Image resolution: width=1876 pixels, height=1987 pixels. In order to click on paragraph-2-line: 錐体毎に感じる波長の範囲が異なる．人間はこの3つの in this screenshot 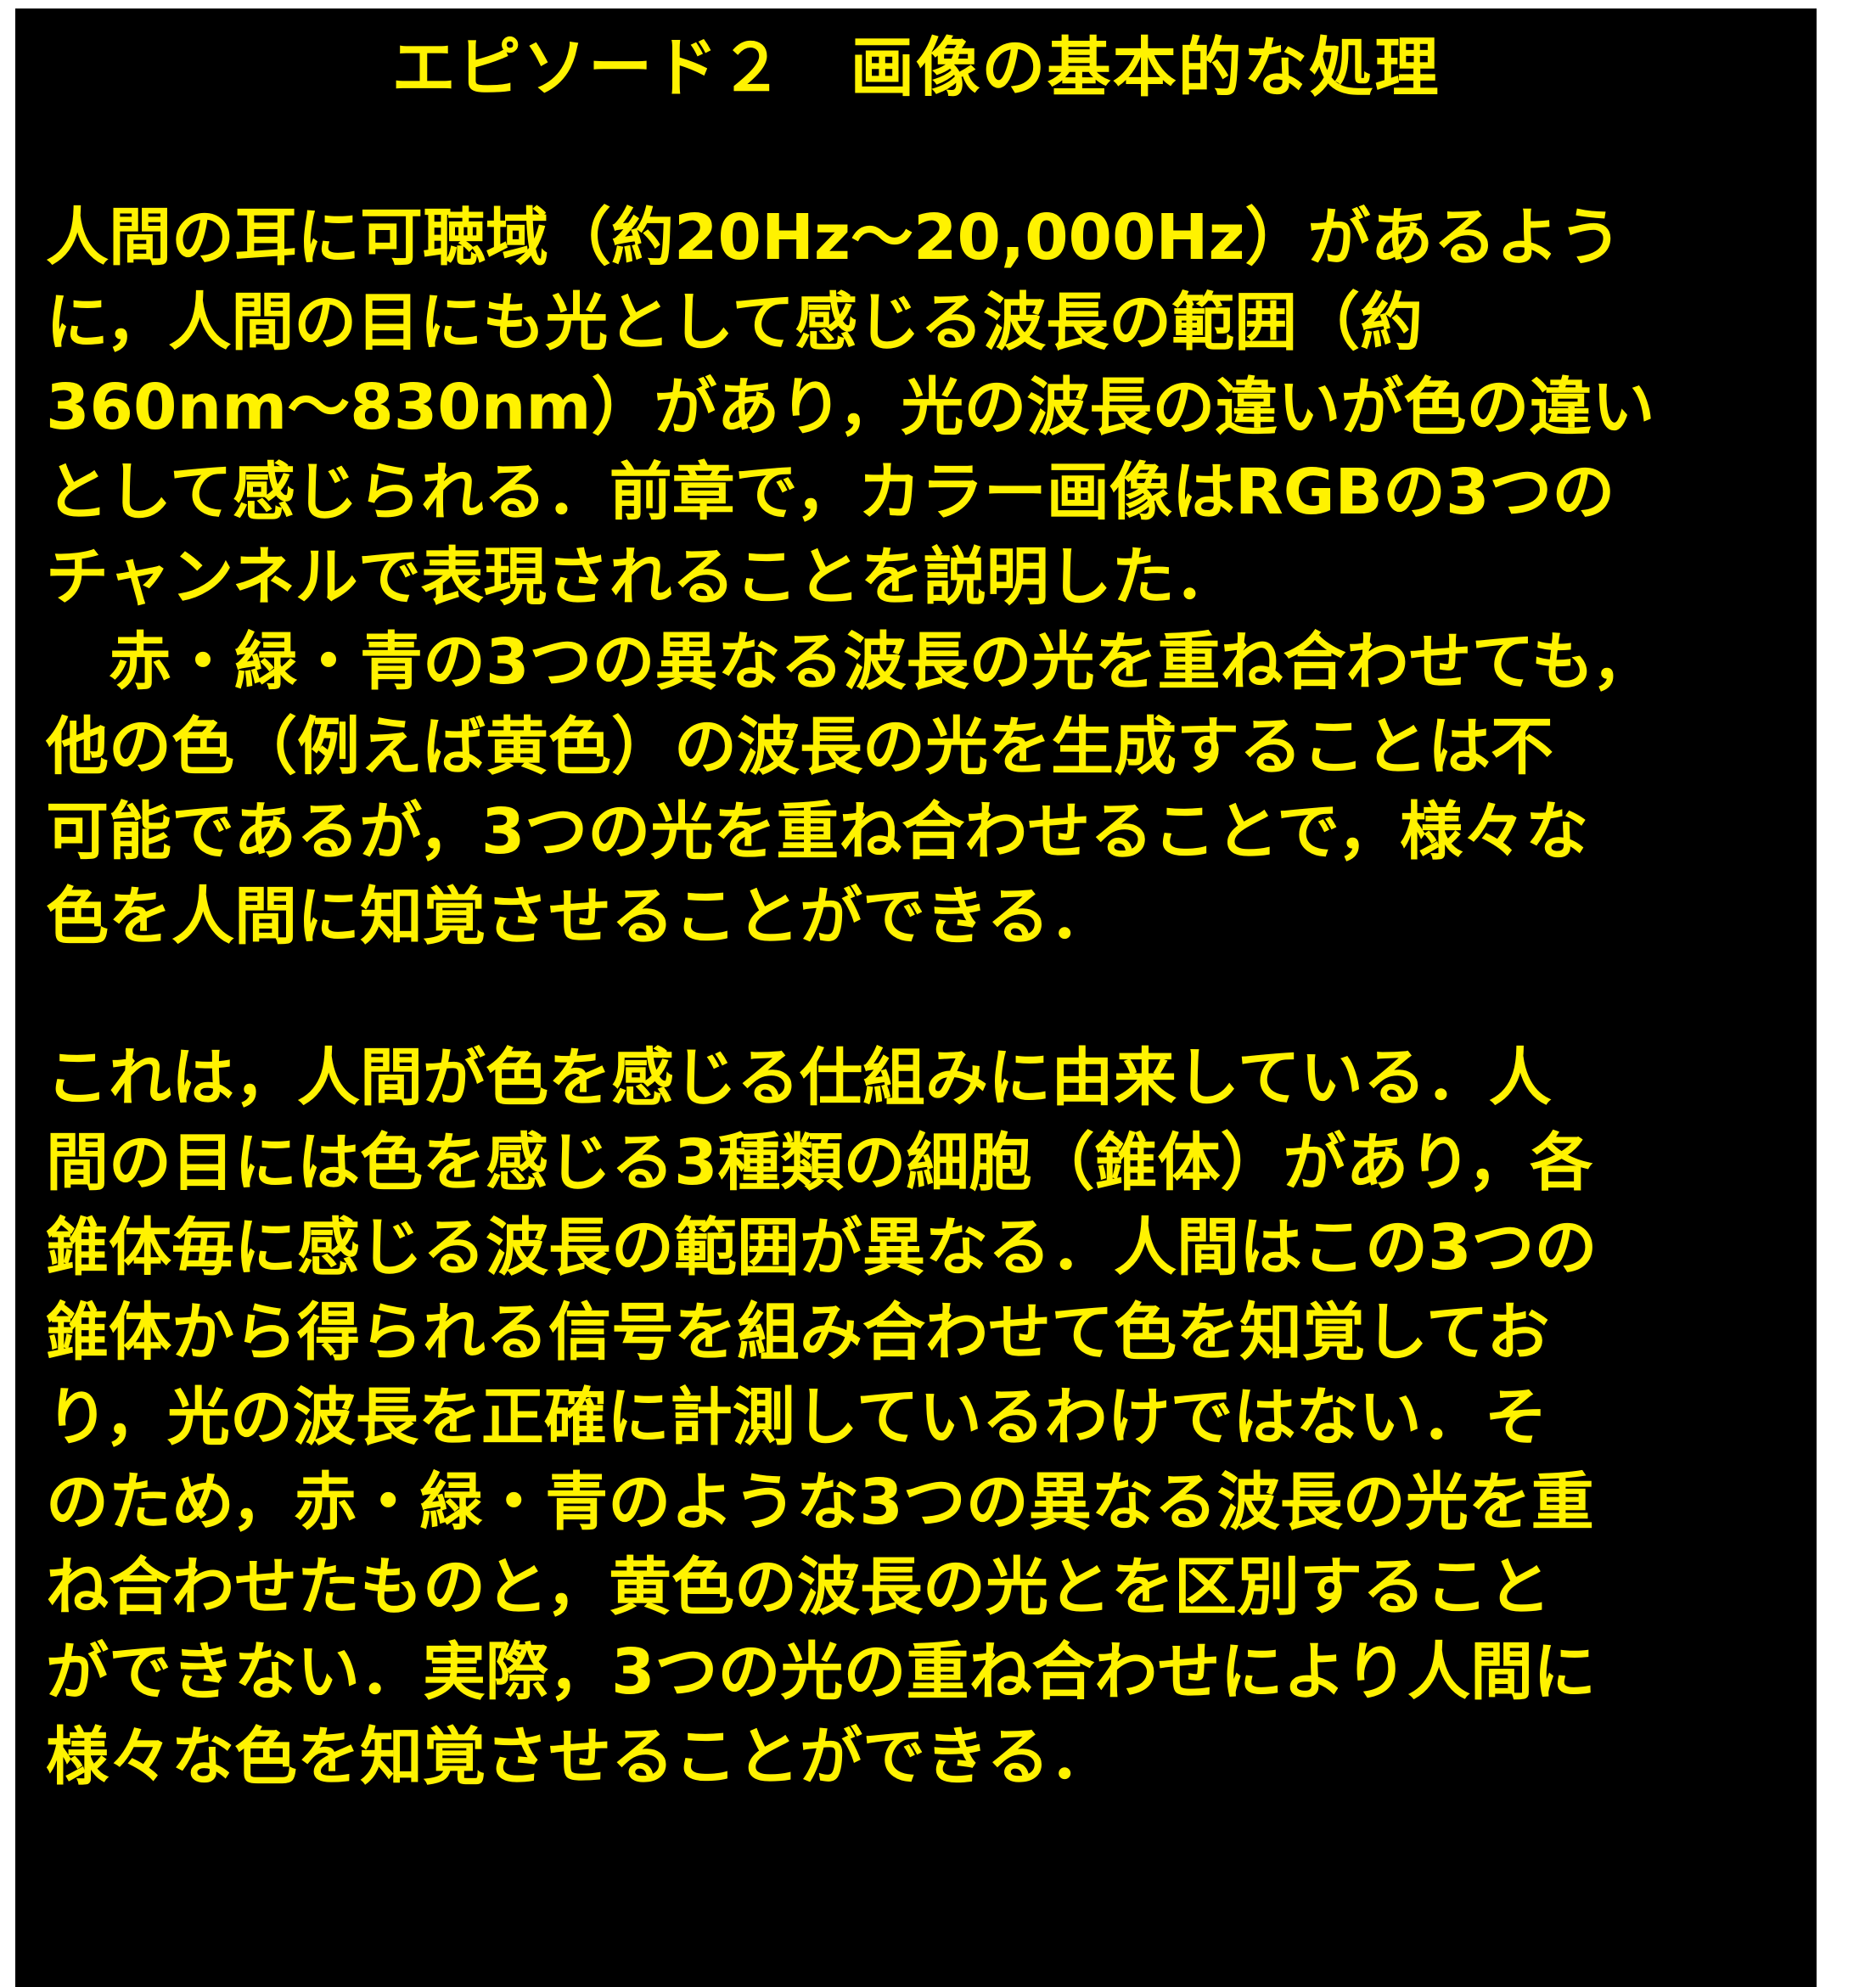, I will do `click(822, 1248)`.